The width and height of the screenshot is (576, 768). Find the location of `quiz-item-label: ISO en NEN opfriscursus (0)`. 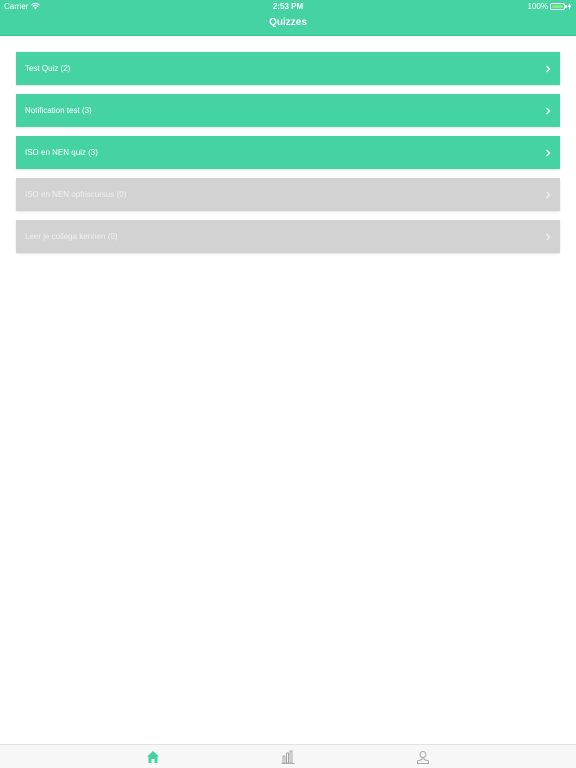

quiz-item-label: ISO en NEN opfriscursus (0) is located at coordinates (76, 194).